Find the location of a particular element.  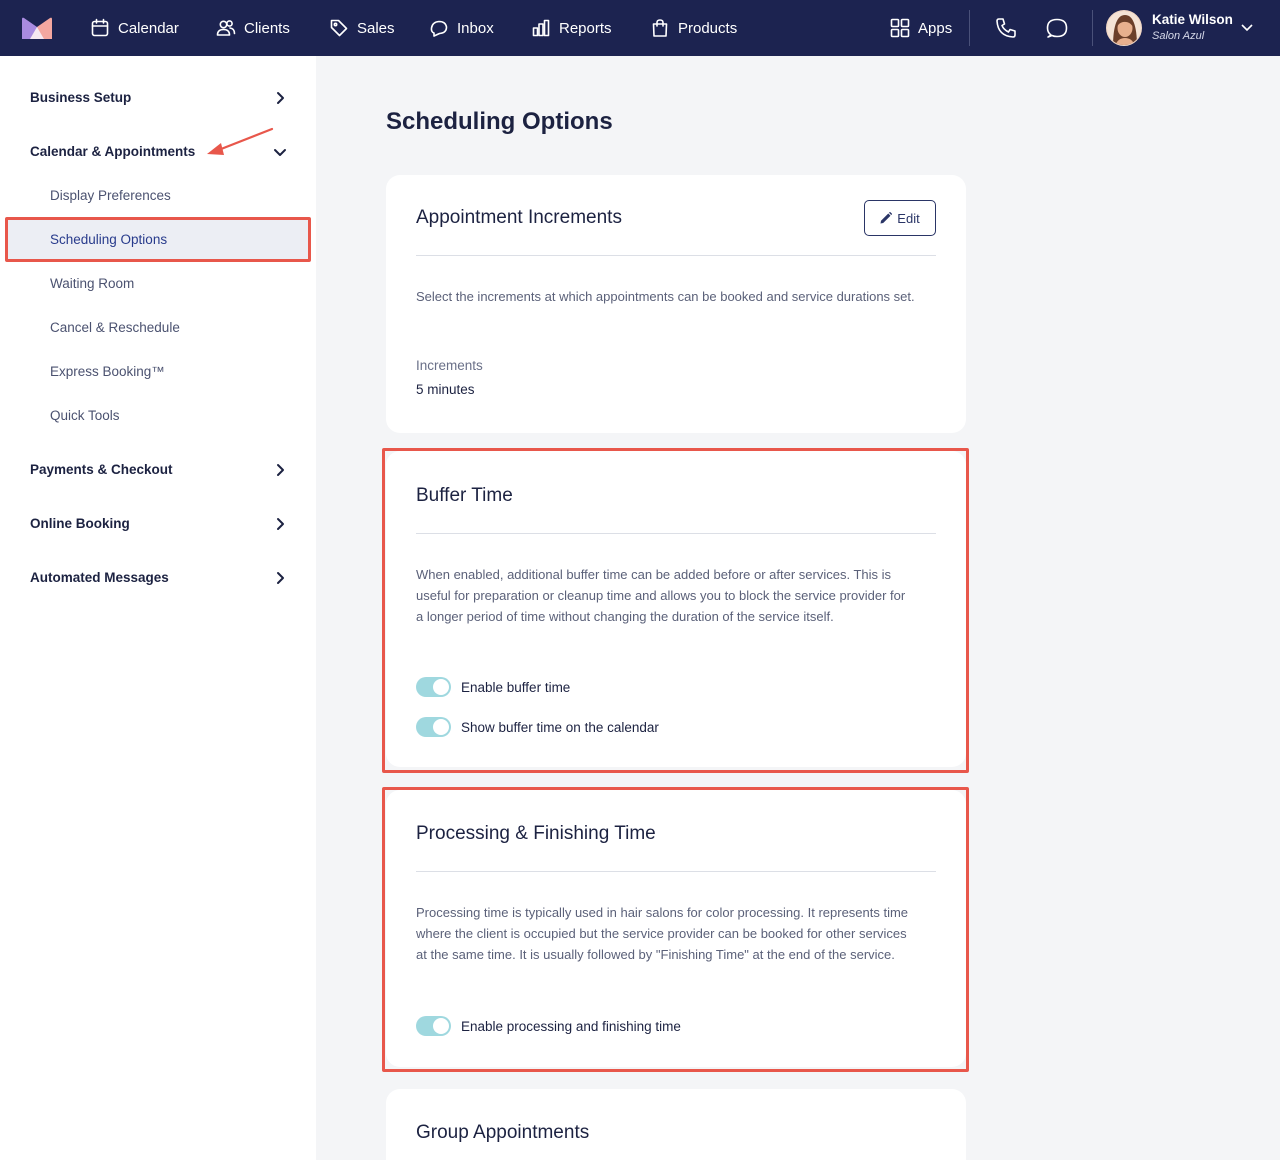

grid-icon is located at coordinates (900, 28).